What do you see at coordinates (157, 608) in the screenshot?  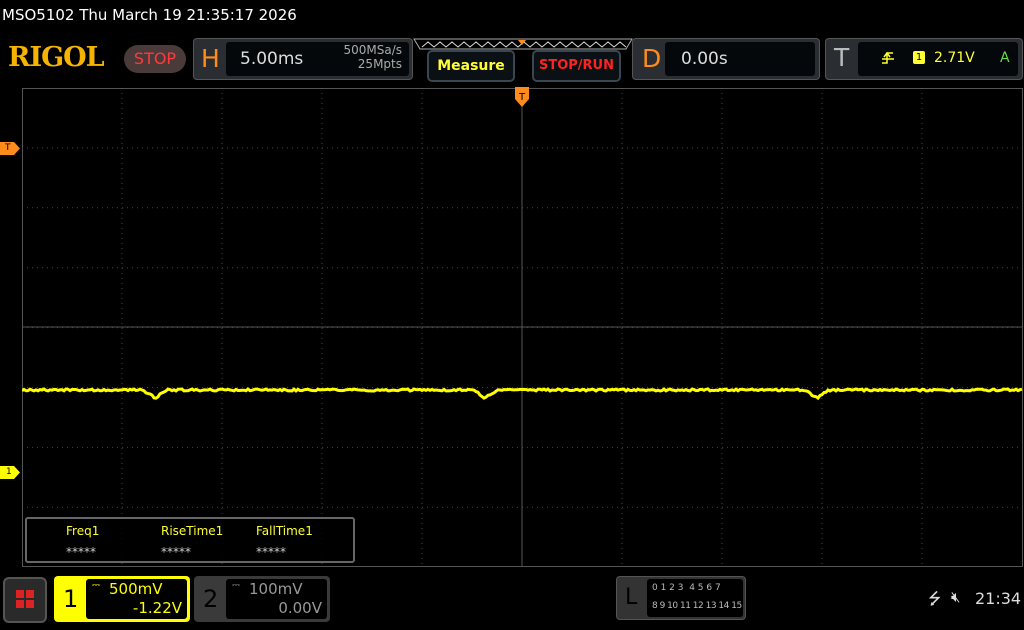 I see `channel1-offset: -1.22V` at bounding box center [157, 608].